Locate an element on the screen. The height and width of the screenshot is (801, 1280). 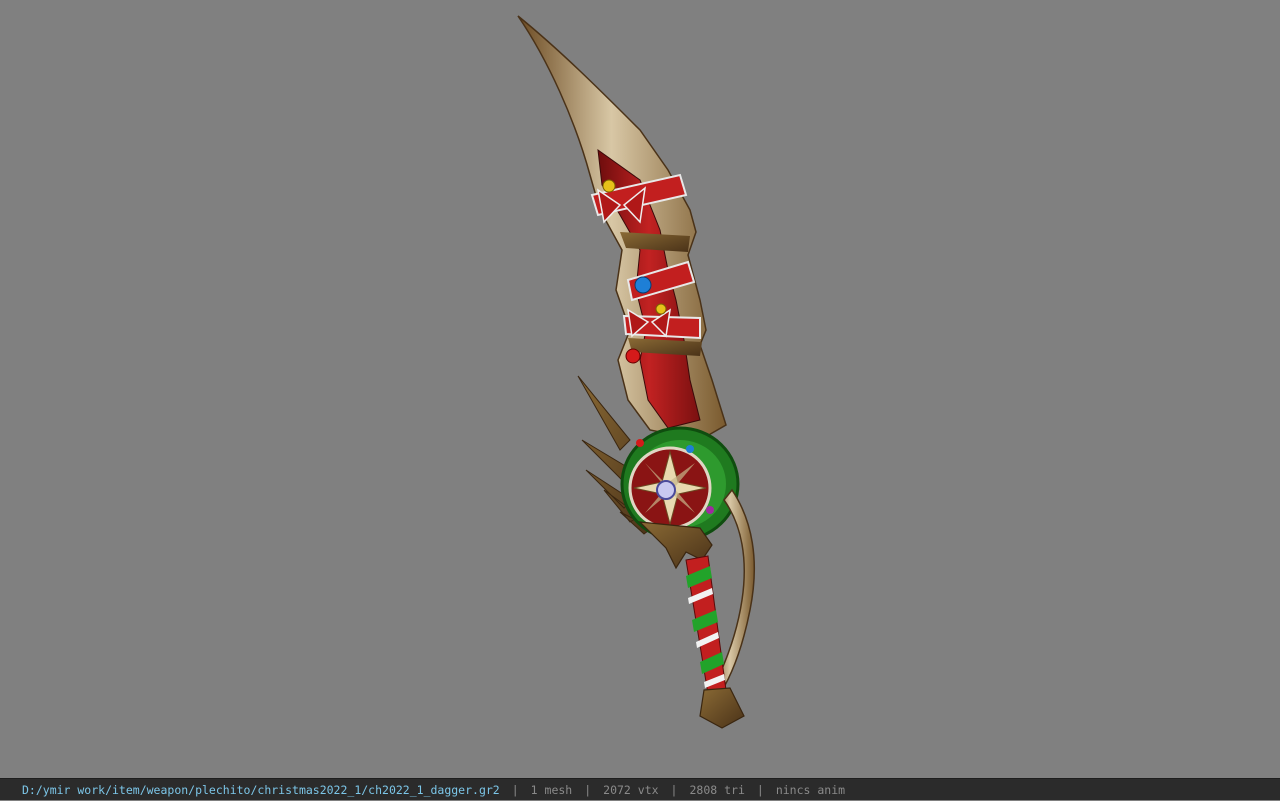
ornament-blue is located at coordinates (643, 285).